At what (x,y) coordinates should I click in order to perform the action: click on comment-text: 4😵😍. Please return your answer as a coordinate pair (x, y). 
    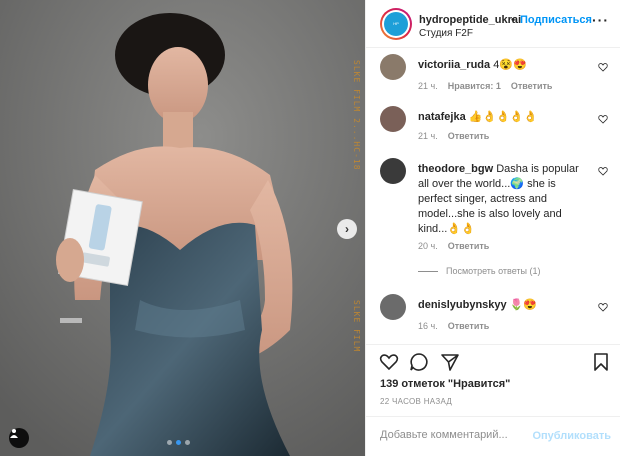
    Looking at the image, I should click on (510, 65).